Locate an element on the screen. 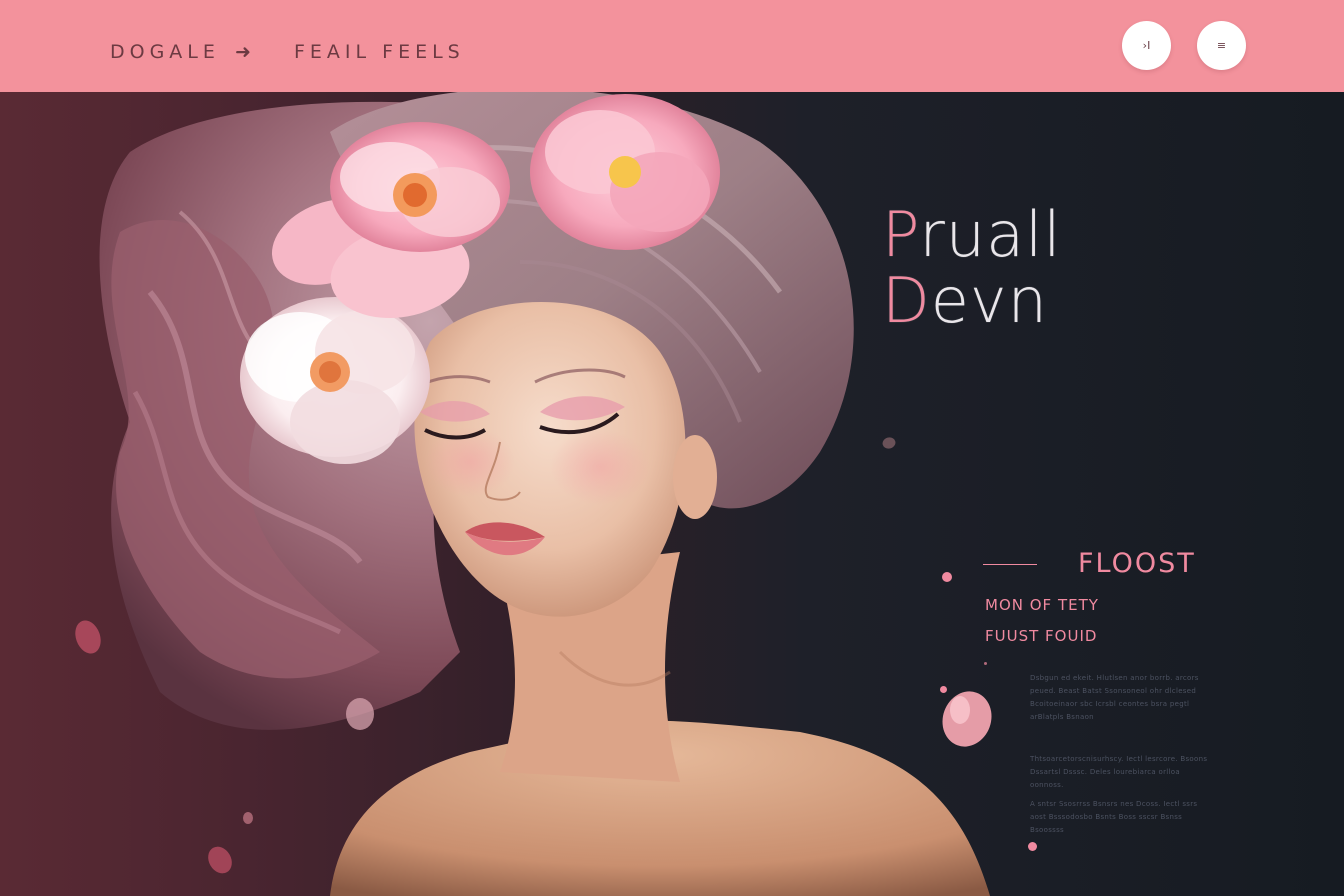 This screenshot has height=896, width=1344. next-button: ›I is located at coordinates (1146, 45).